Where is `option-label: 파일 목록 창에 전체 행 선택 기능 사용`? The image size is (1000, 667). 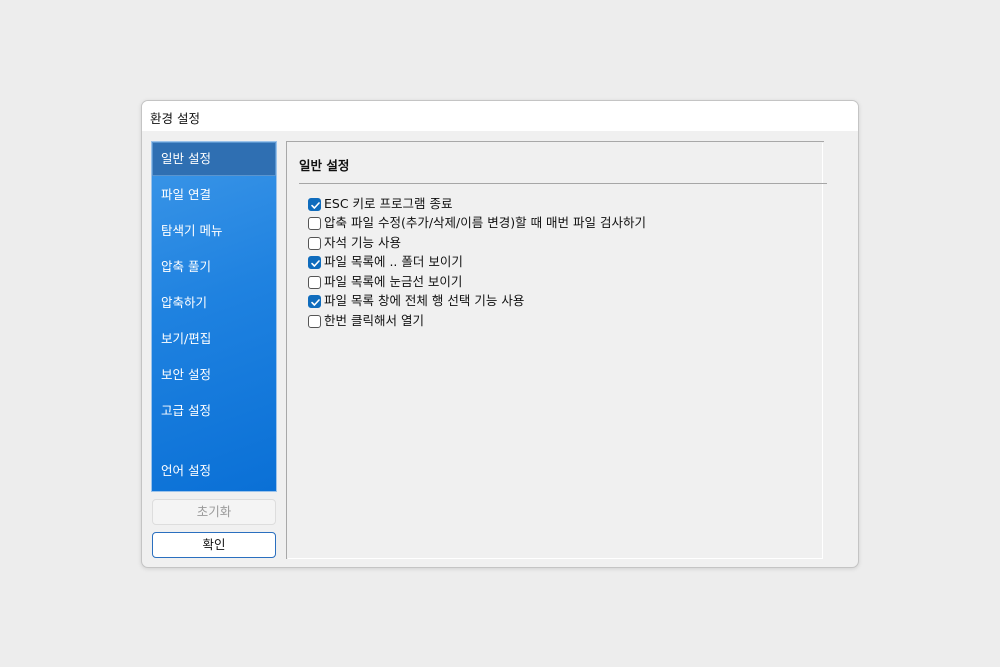 option-label: 파일 목록 창에 전체 행 선택 기능 사용 is located at coordinates (424, 300).